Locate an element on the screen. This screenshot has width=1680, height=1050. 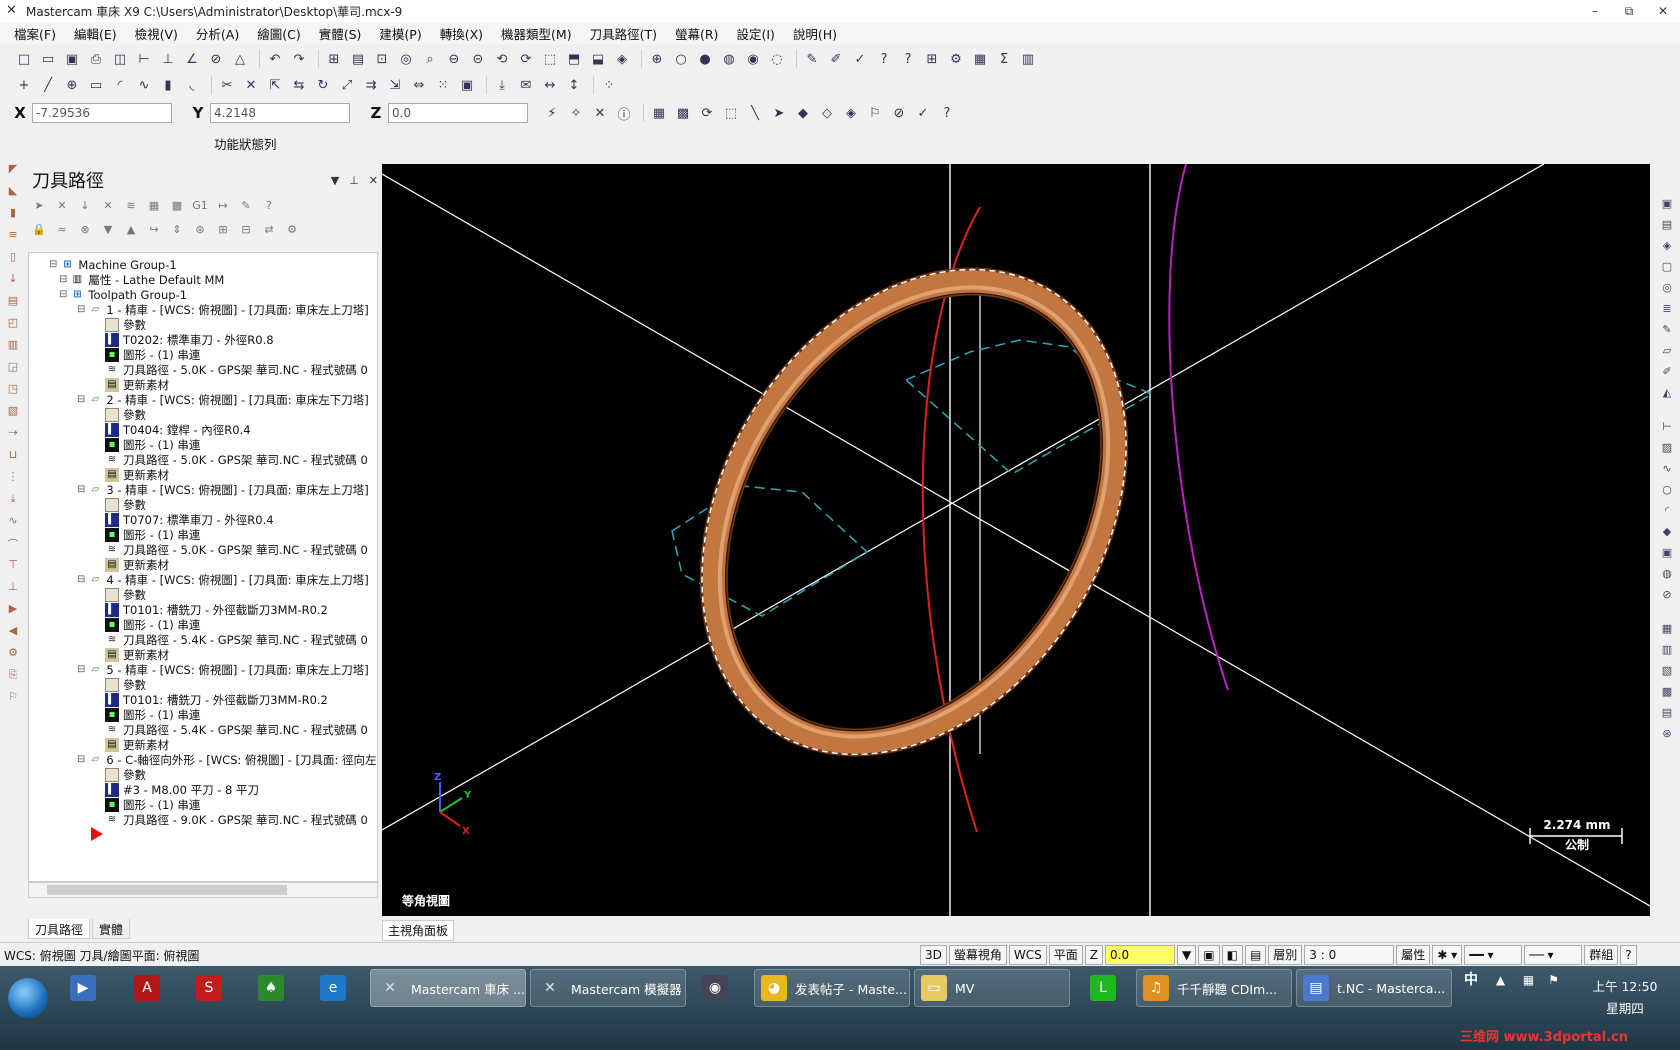
menu-create: 繪圖(C) is located at coordinates (278, 33).